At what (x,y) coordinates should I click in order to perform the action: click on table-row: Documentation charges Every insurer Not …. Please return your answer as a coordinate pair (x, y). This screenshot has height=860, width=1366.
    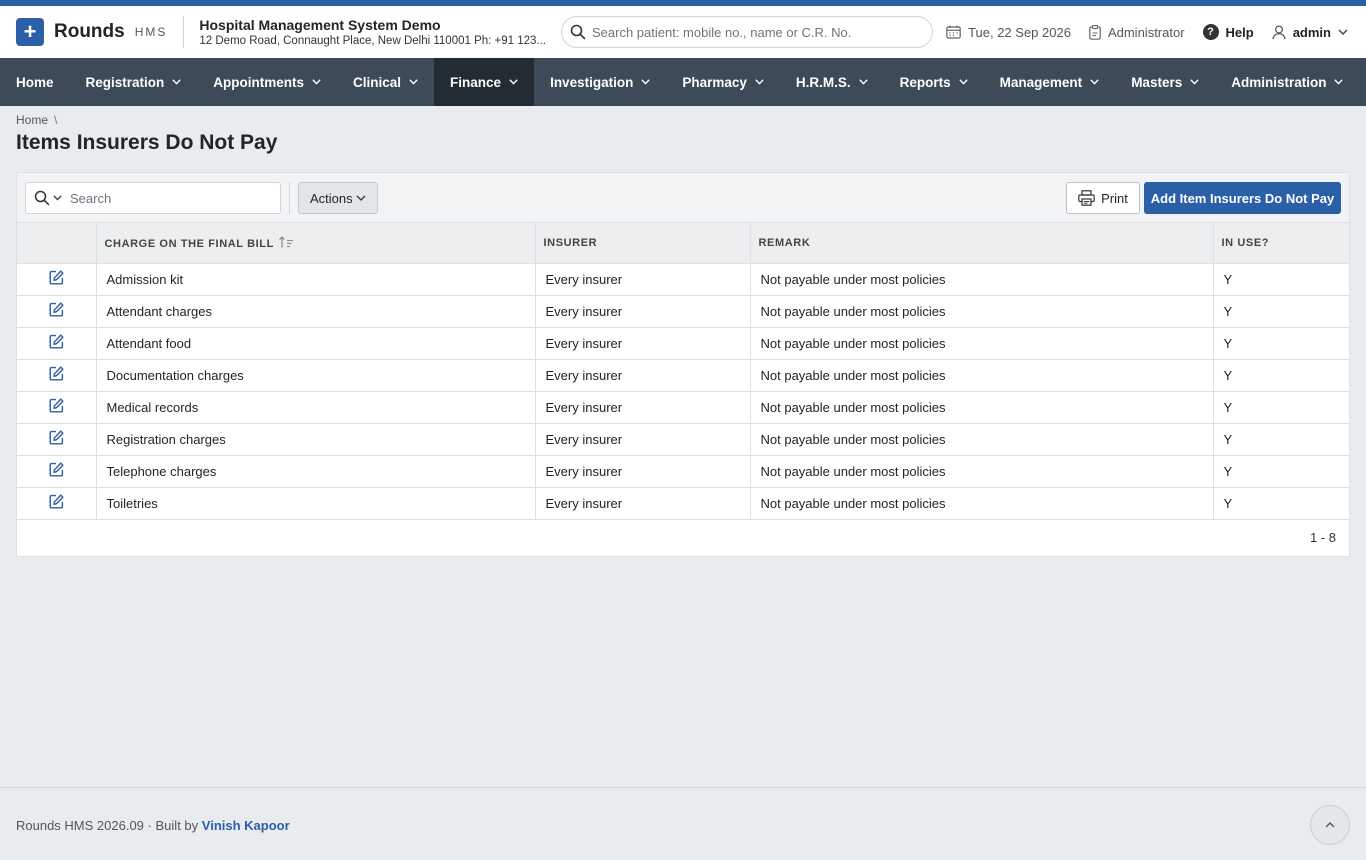
    Looking at the image, I should click on (683, 375).